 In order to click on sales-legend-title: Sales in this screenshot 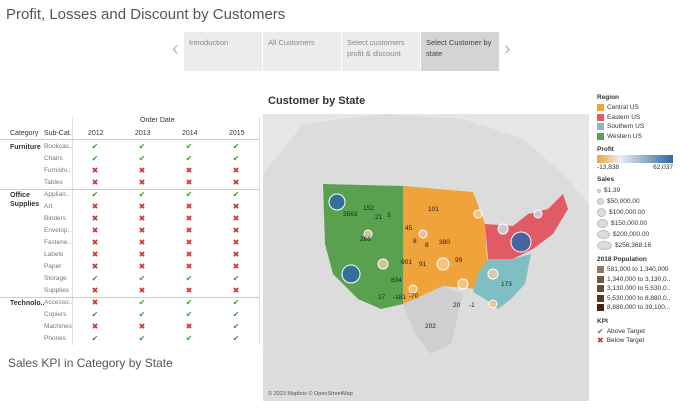, I will do `click(605, 179)`.